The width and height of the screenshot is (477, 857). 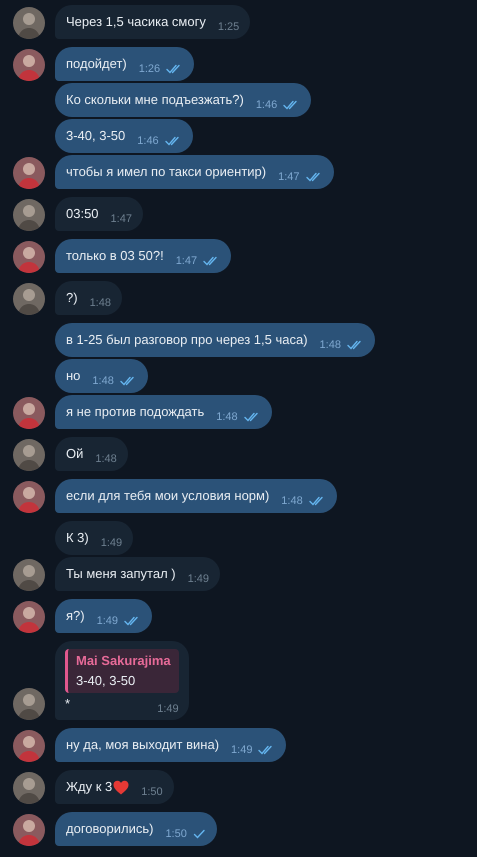 I want to click on message-text: чтобы я имел по такси ориентир), so click(x=166, y=172).